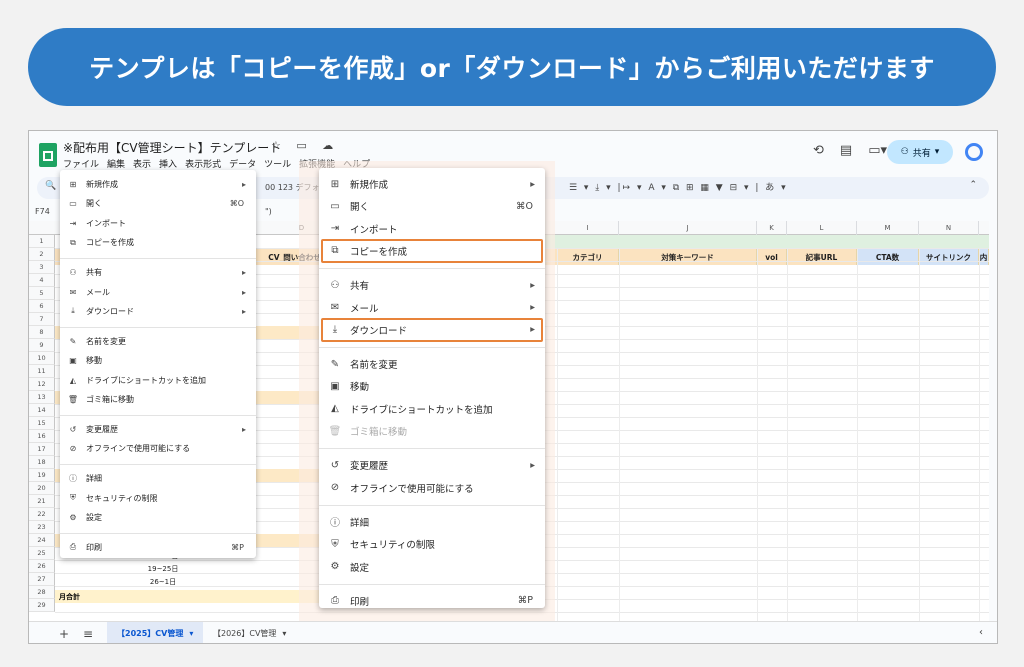 The image size is (1024, 667). Describe the element at coordinates (42, 254) in the screenshot. I see `row-header: 2` at that location.